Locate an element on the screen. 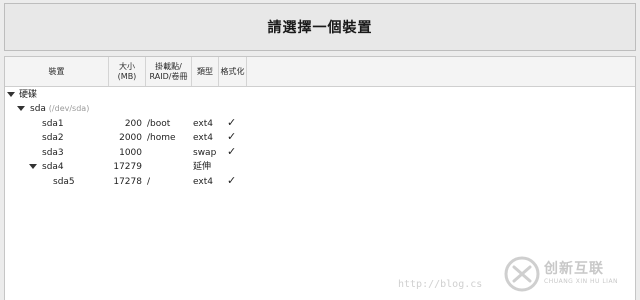 This screenshot has width=640, height=300. disk-path: (/dev/sda) is located at coordinates (69, 108).